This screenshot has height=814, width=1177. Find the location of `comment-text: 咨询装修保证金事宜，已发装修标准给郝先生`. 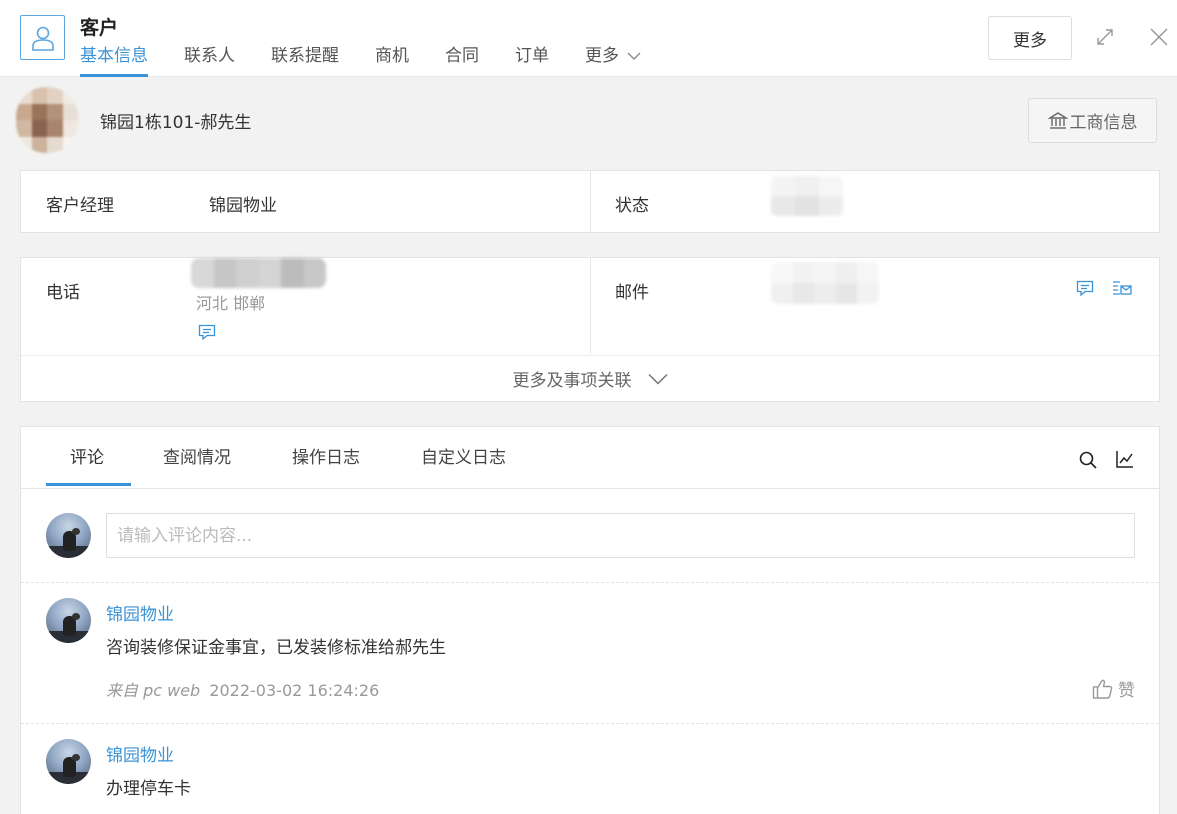

comment-text: 咨询装修保证金事宜，已发装修标准给郝先生 is located at coordinates (276, 648).